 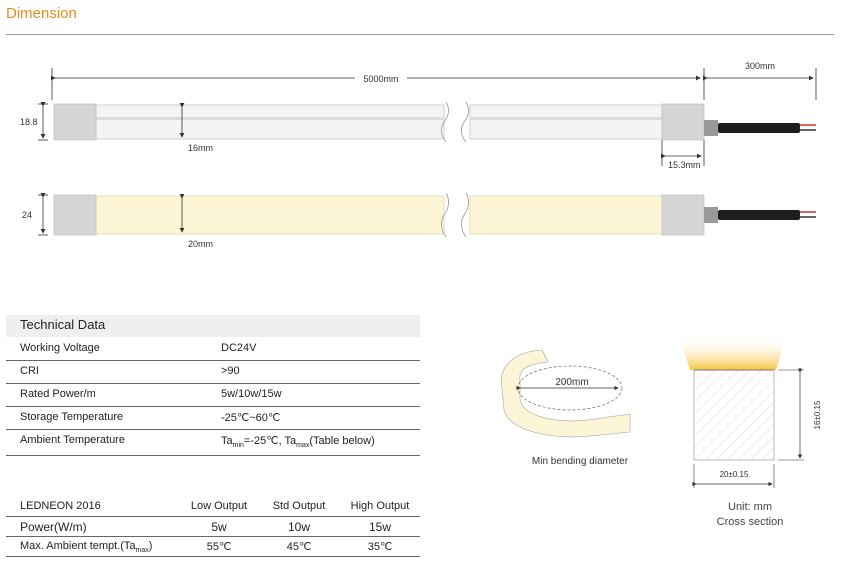 I want to click on table-row: CRI >90, so click(x=213, y=372).